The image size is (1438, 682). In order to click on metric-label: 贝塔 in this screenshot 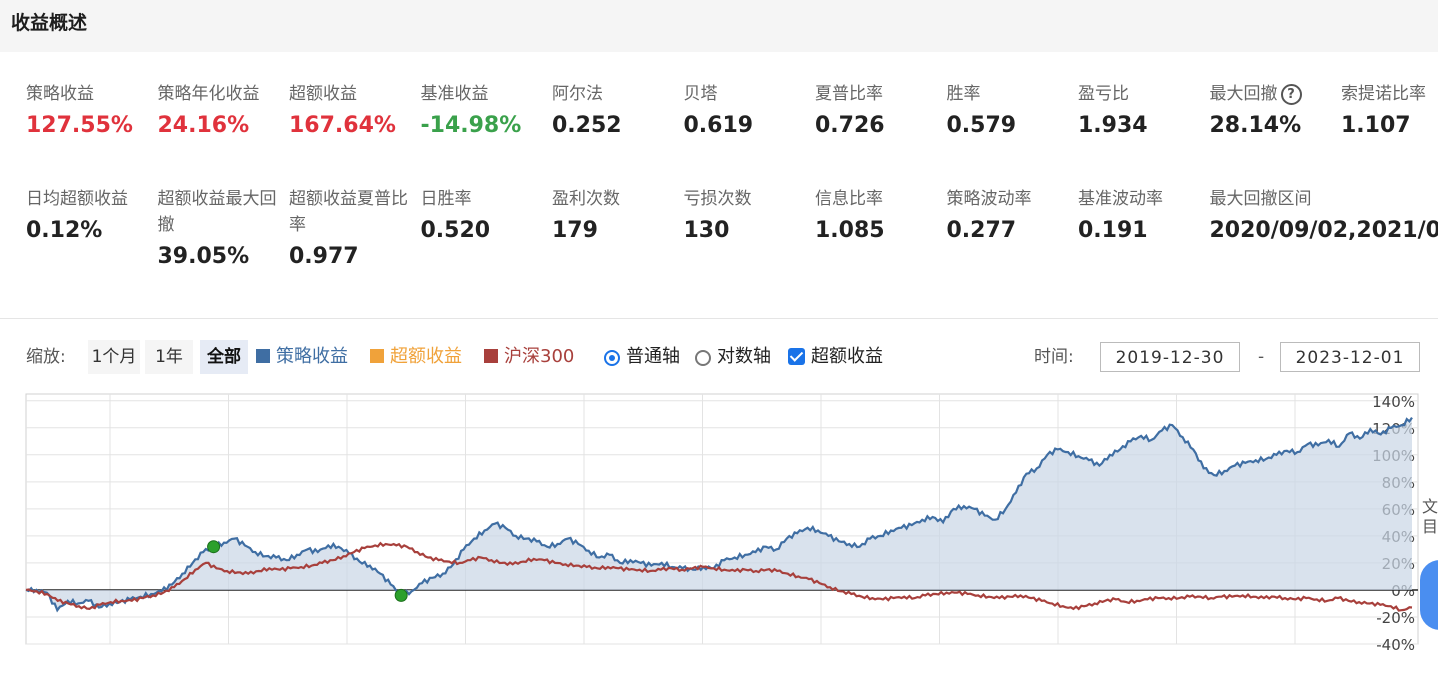, I will do `click(750, 94)`.